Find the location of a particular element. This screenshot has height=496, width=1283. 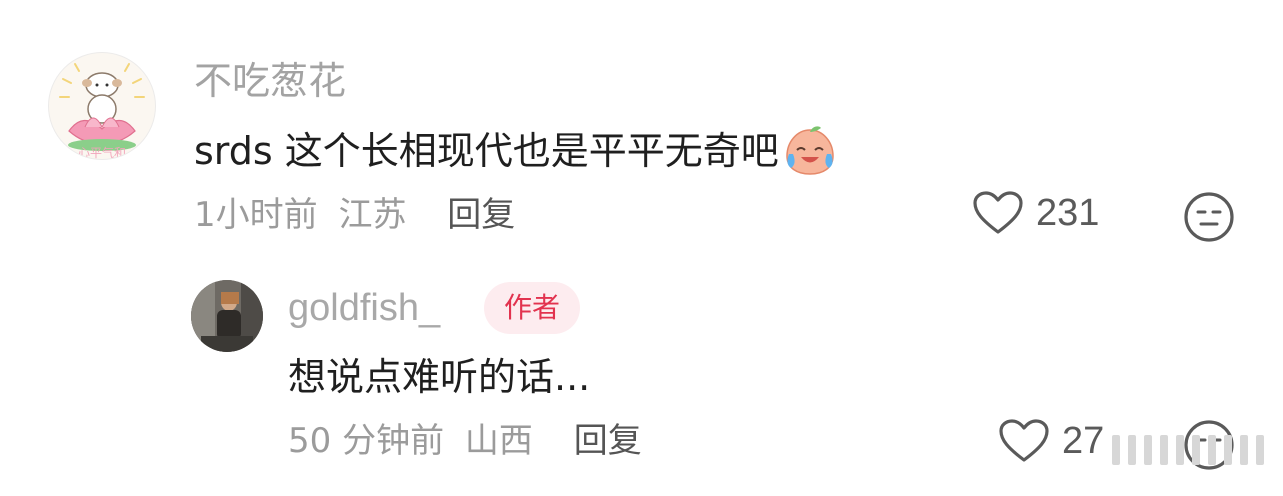

comment-text: srds 这个长相现代也是平平无奇吧 is located at coordinates (515, 151).